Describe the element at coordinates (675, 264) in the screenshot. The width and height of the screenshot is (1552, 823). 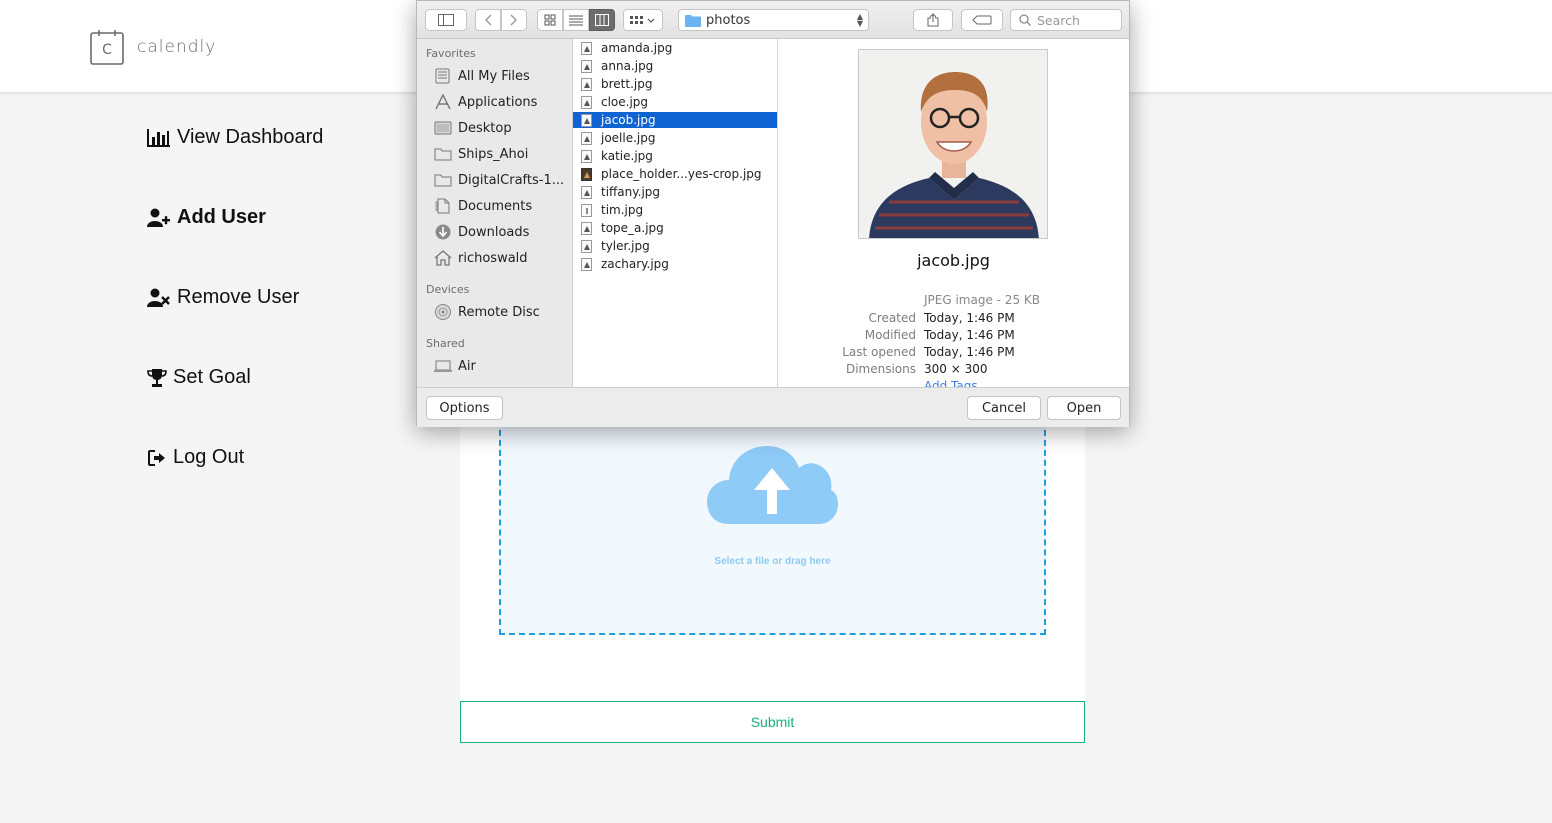
I see `file-row: zachary.jpg` at that location.